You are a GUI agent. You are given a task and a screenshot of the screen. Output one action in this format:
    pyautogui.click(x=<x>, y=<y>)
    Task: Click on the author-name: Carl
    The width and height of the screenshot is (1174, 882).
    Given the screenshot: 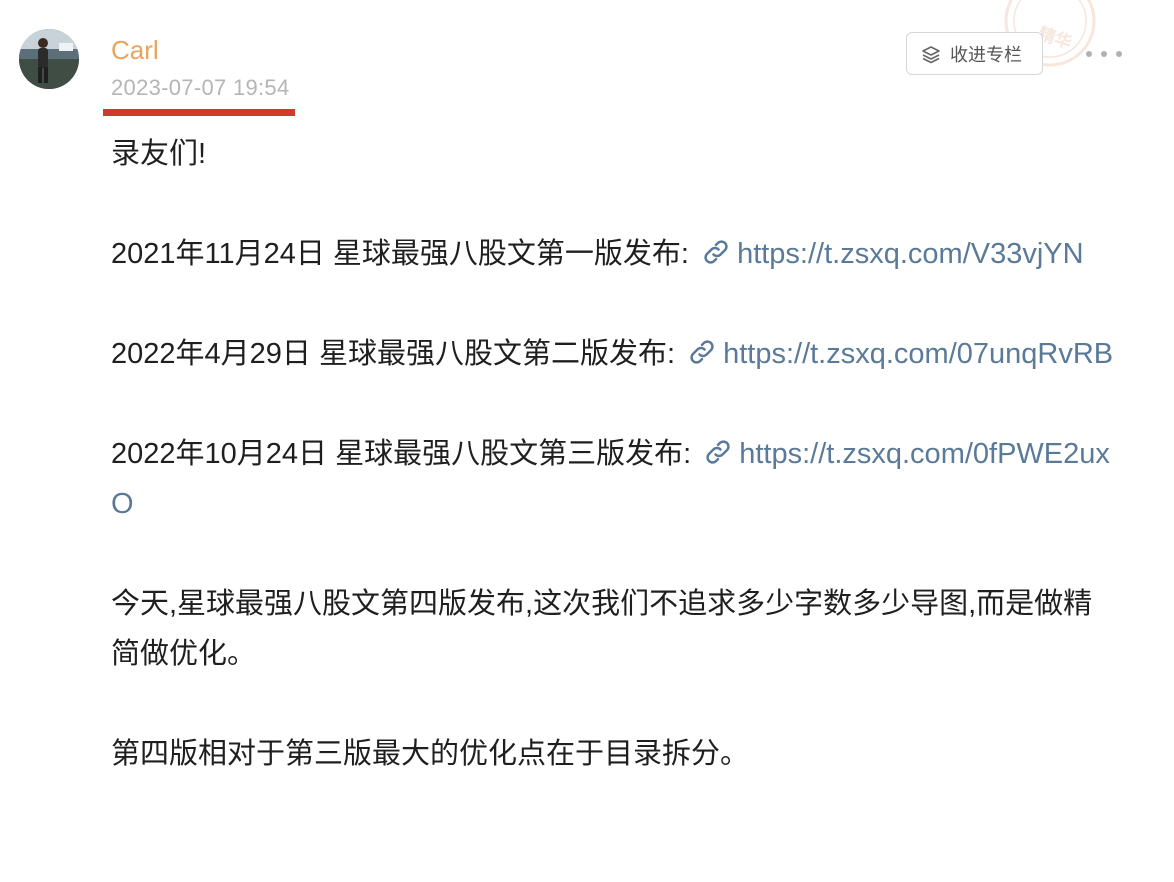 What is the action you would take?
    pyautogui.click(x=135, y=50)
    